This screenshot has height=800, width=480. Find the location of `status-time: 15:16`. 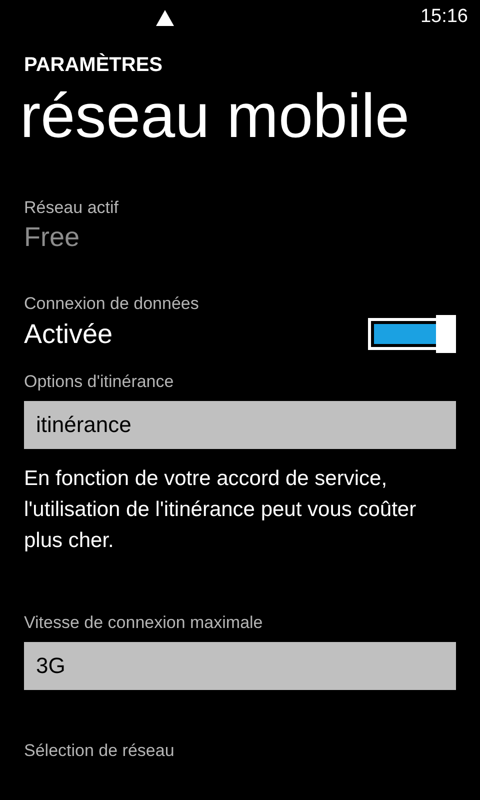

status-time: 15:16 is located at coordinates (444, 17).